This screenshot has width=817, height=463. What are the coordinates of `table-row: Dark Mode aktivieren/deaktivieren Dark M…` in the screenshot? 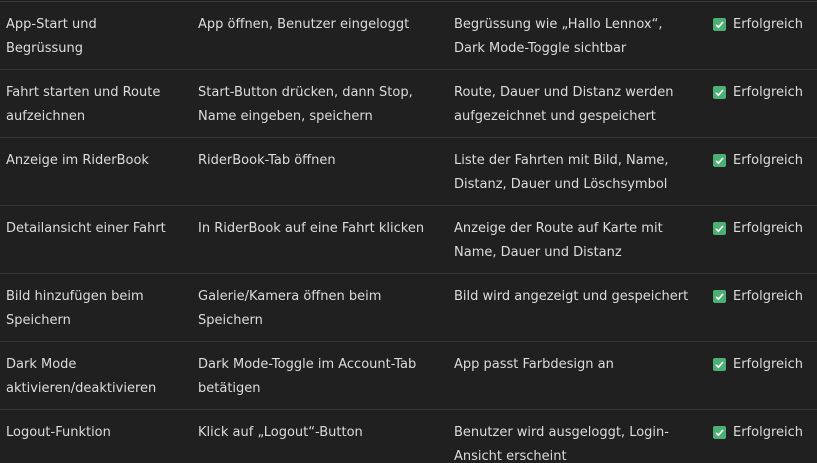 It's located at (408, 376).